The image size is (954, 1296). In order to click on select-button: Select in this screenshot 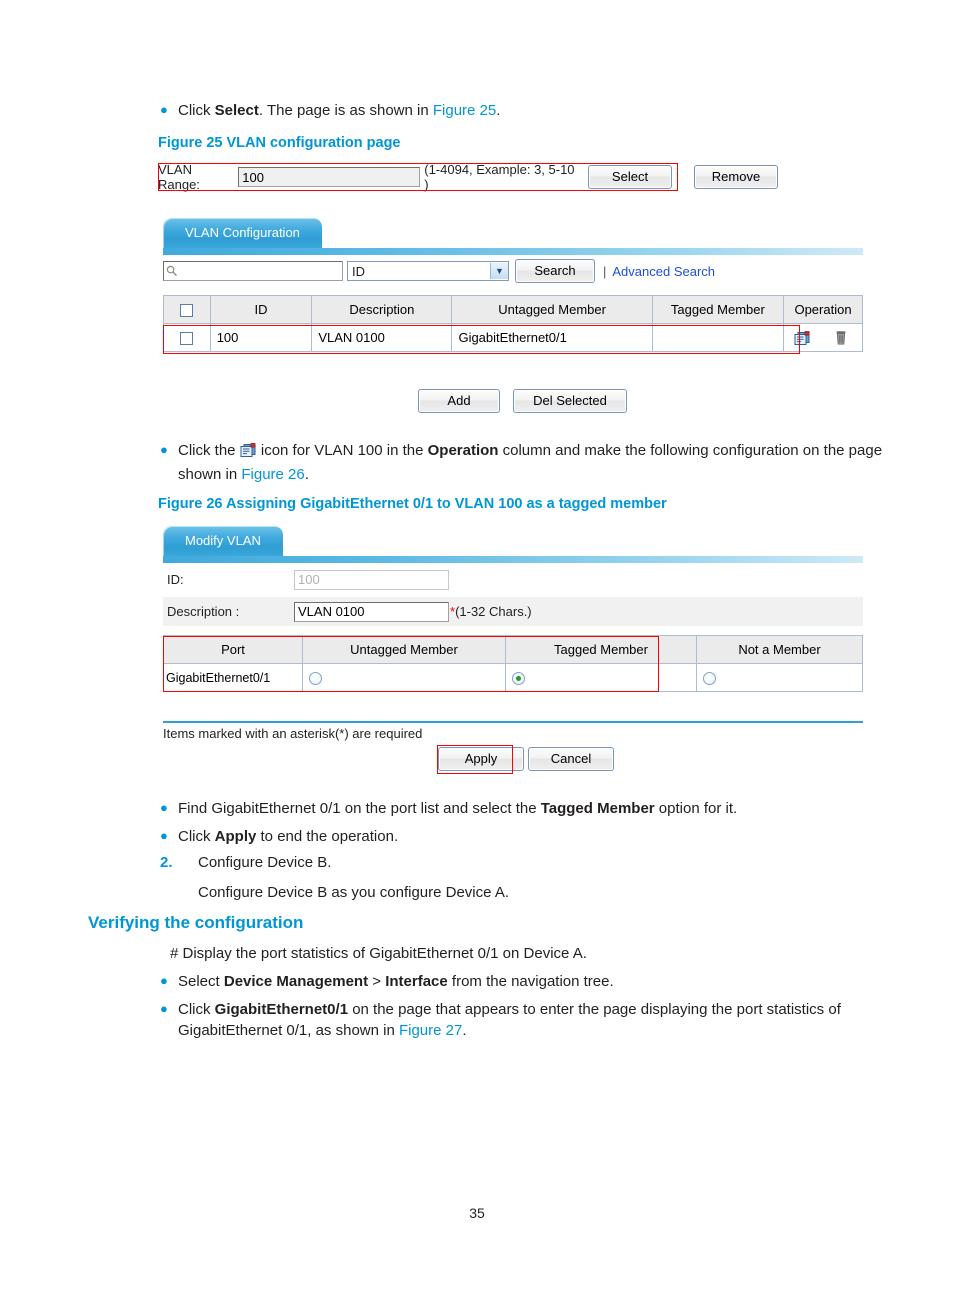, I will do `click(630, 177)`.